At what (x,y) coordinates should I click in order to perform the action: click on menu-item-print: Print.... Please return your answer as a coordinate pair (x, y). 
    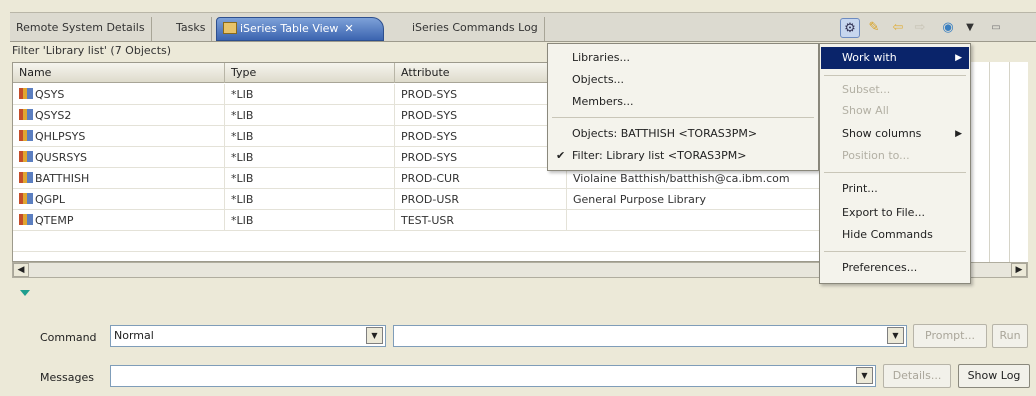
    Looking at the image, I should click on (860, 189).